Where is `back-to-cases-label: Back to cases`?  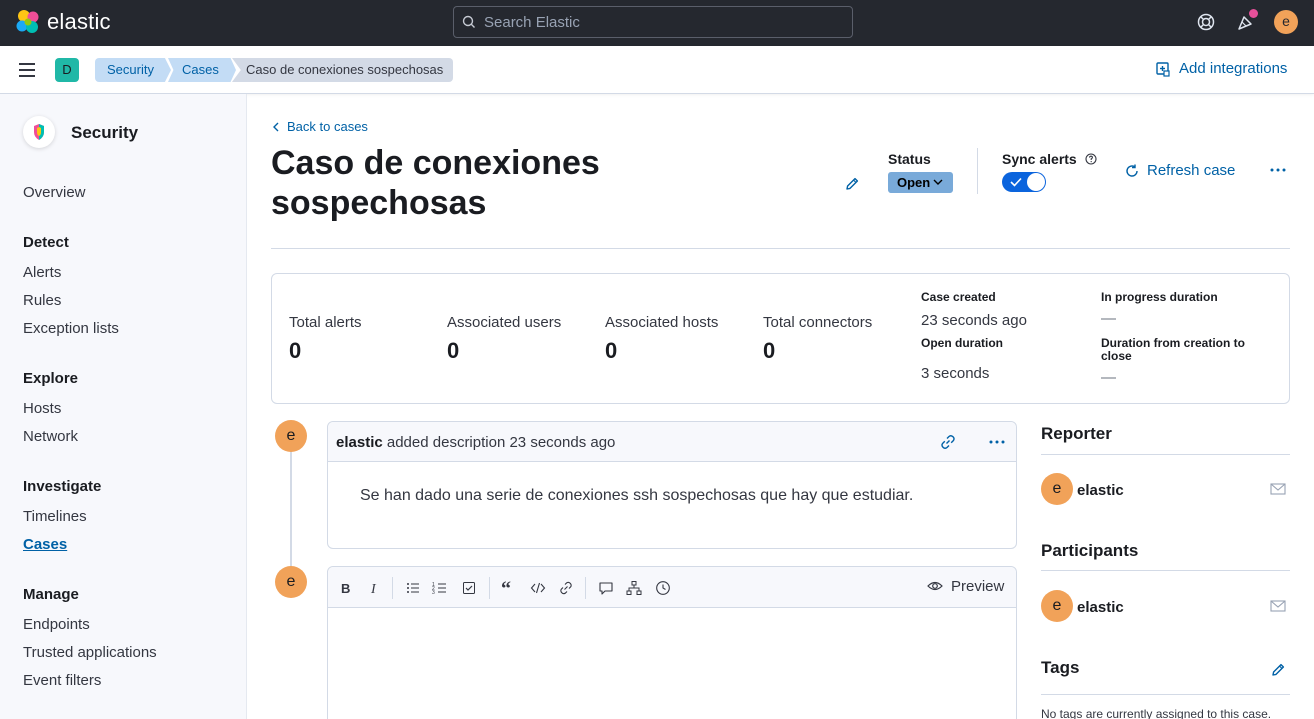
back-to-cases-label: Back to cases is located at coordinates (327, 126).